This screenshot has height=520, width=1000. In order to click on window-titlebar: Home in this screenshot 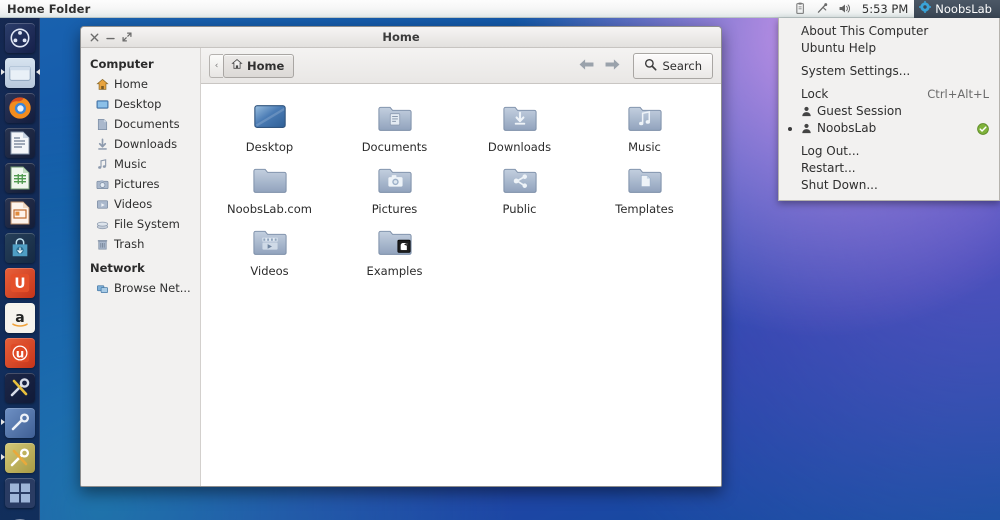, I will do `click(401, 37)`.